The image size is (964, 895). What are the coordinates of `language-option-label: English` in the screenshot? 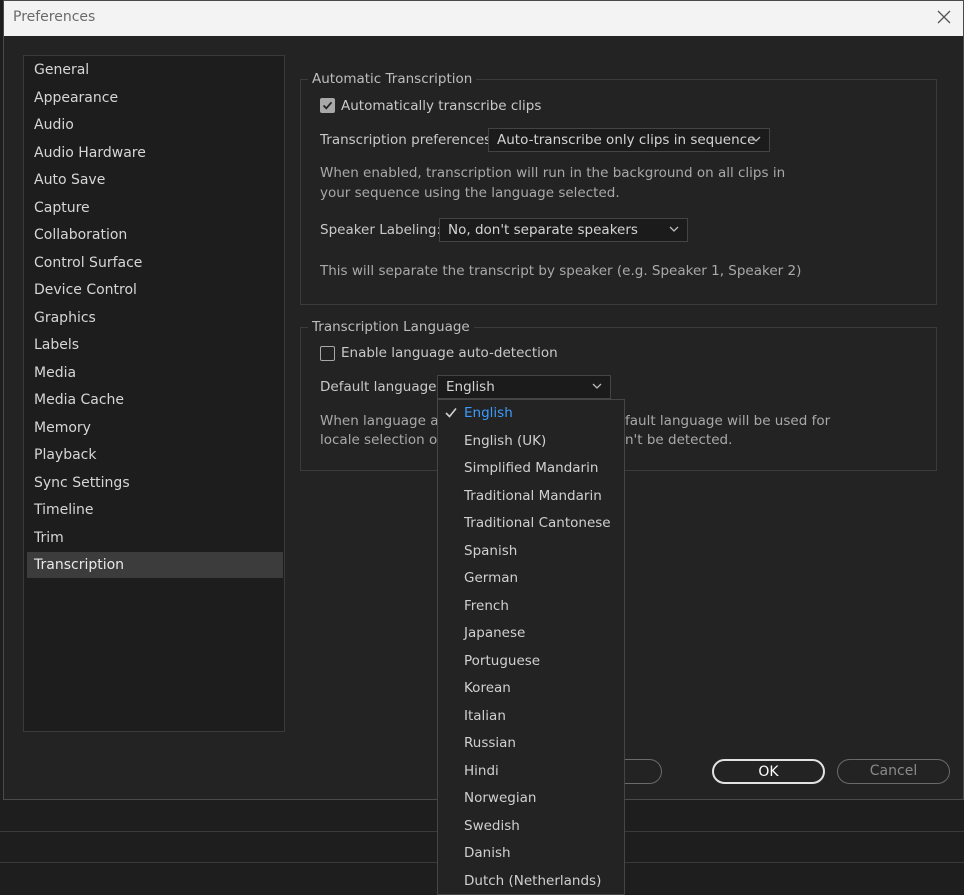 It's located at (488, 413).